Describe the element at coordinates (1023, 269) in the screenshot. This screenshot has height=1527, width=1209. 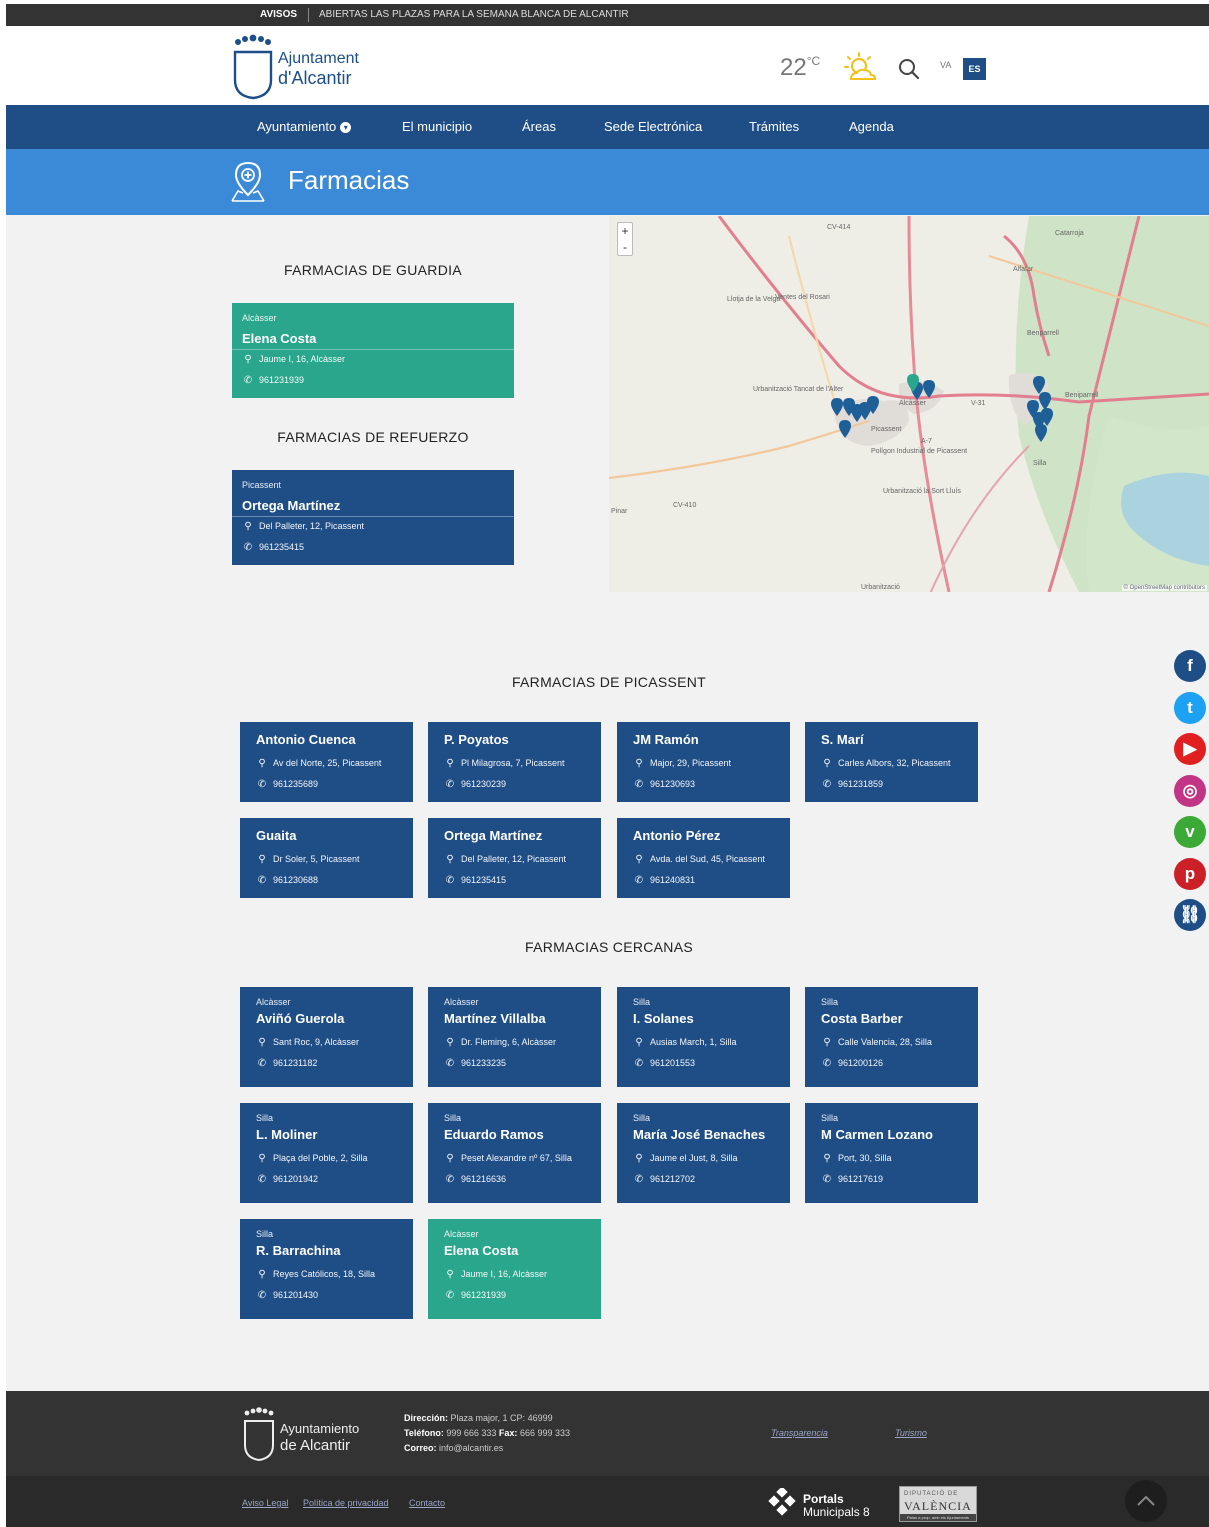
I see `map-label: Alfafar` at that location.